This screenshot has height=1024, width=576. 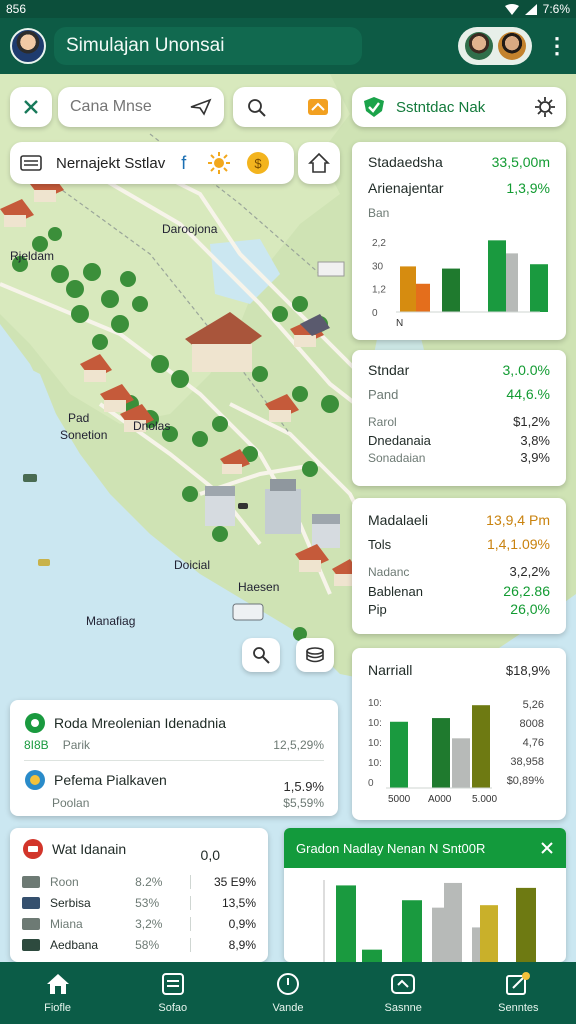 What do you see at coordinates (382, 422) in the screenshot?
I see `sub-label: Rarol` at bounding box center [382, 422].